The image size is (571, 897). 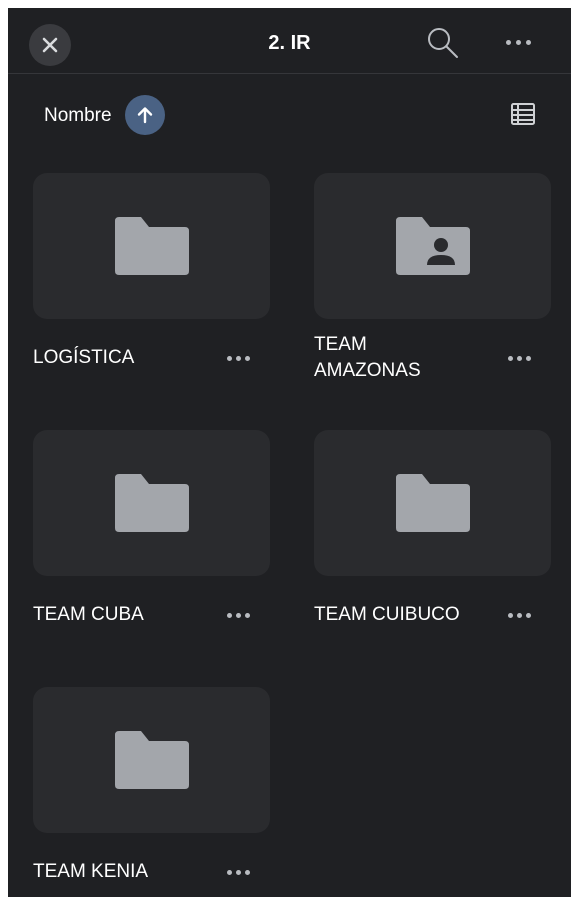 What do you see at coordinates (118, 872) in the screenshot?
I see `folder-label: TEAM KENIA` at bounding box center [118, 872].